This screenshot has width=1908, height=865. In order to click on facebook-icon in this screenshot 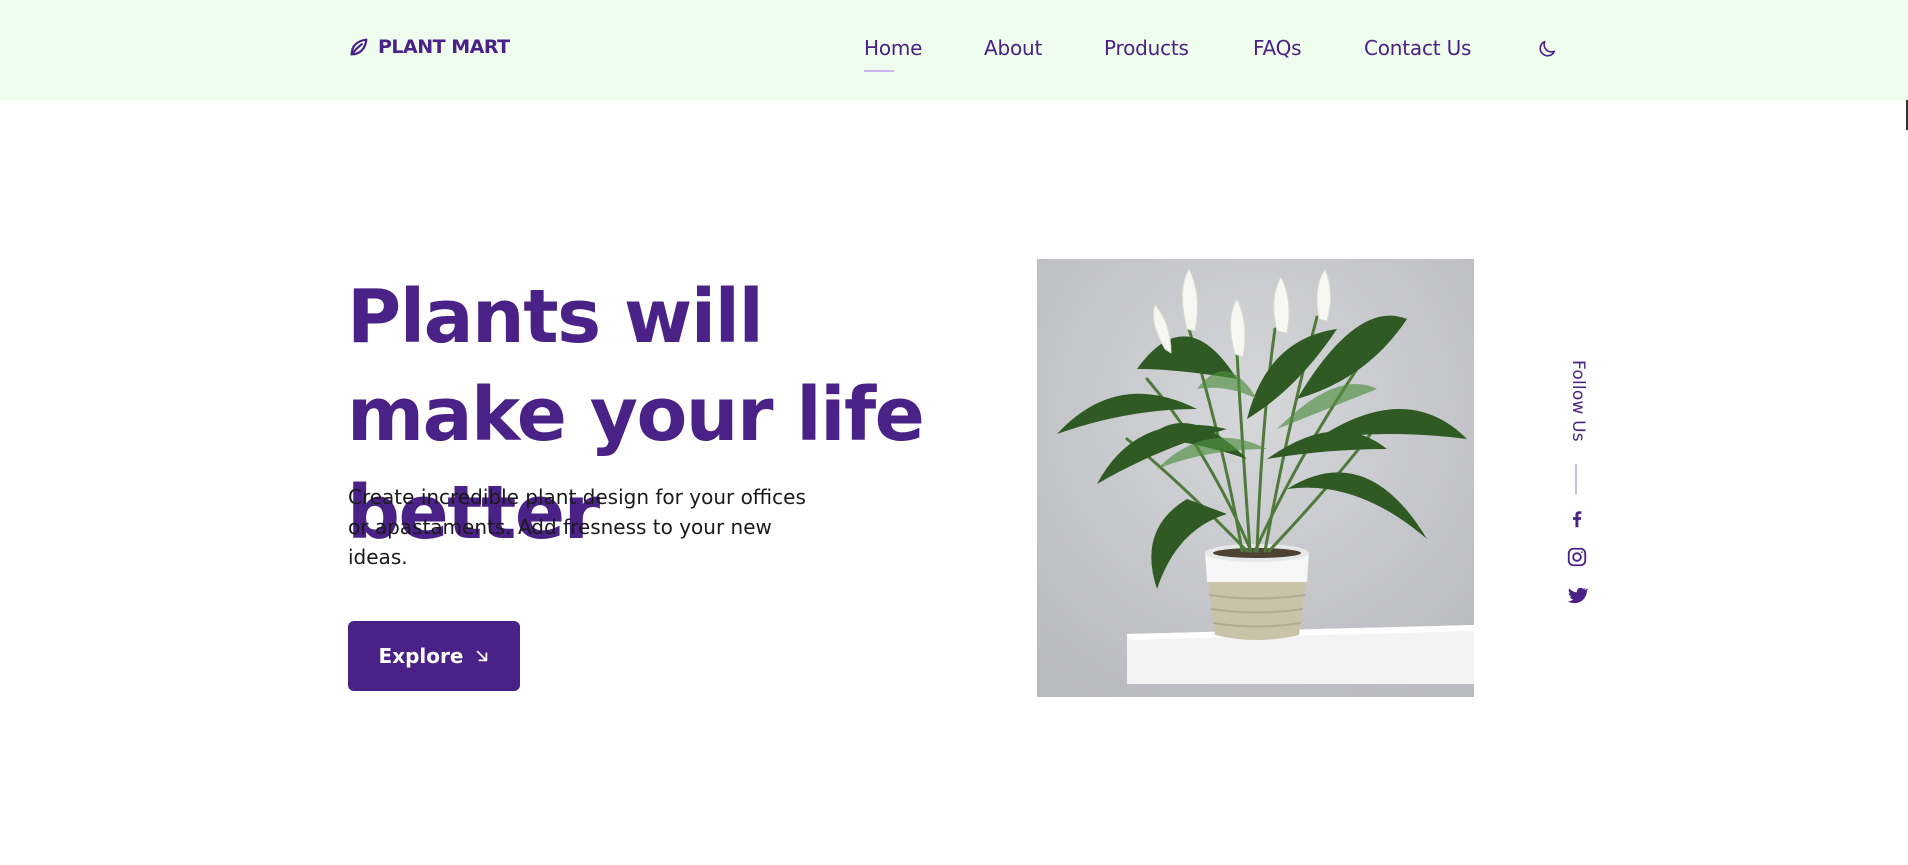, I will do `click(1577, 519)`.